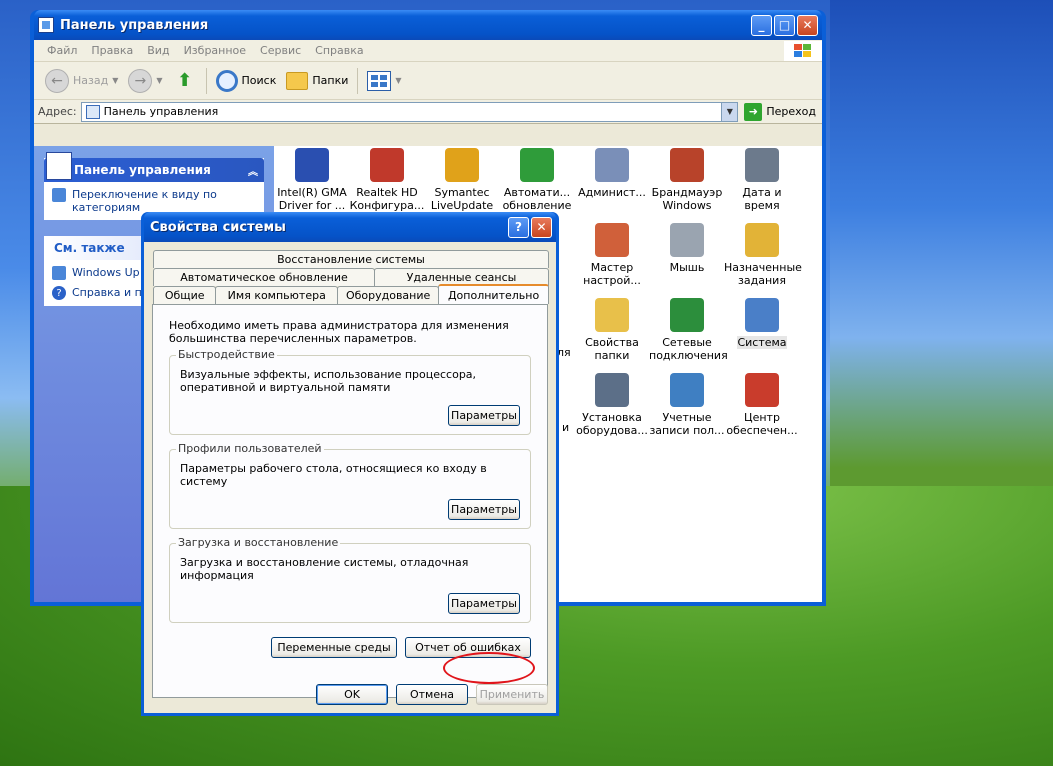 Image resolution: width=1053 pixels, height=766 pixels. I want to click on partial-icon-label: ля, so click(564, 352).